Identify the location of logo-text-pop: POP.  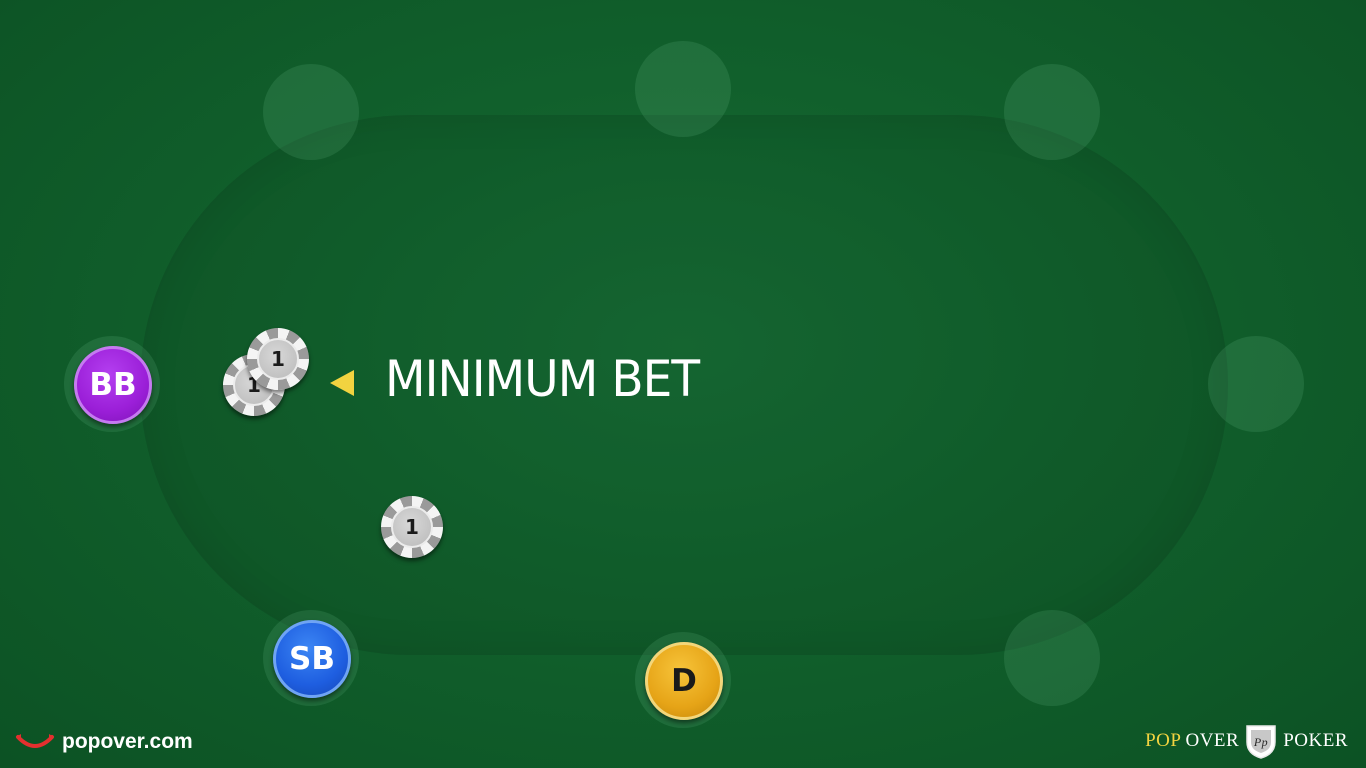
(1163, 740).